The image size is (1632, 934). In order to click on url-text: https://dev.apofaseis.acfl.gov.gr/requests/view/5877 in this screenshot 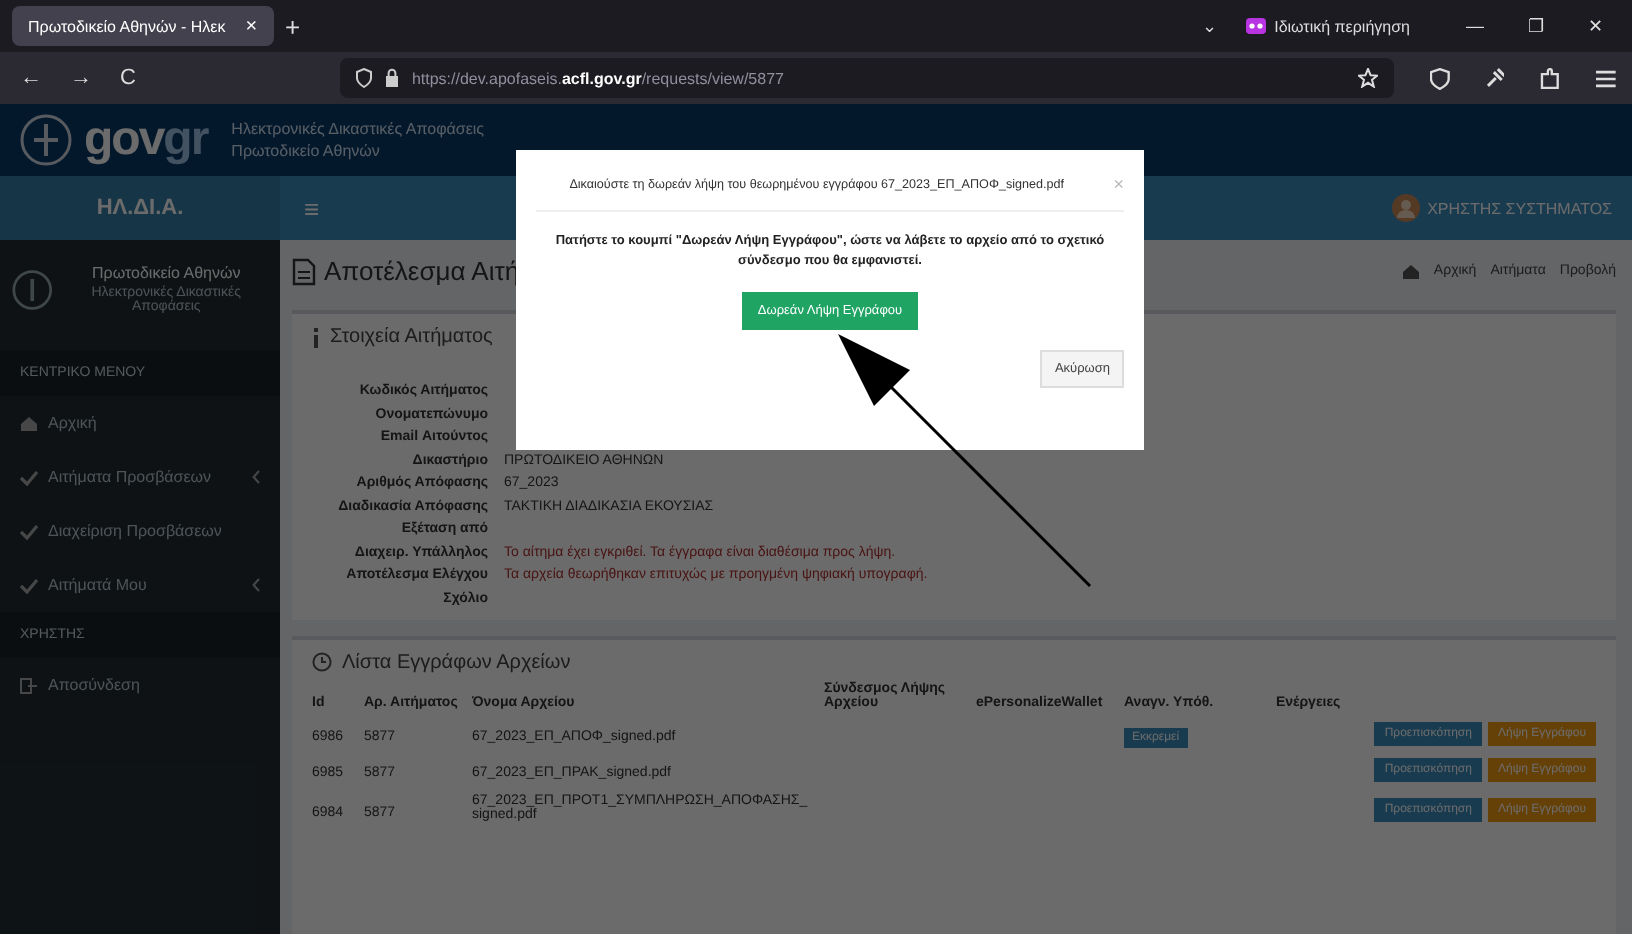, I will do `click(597, 78)`.